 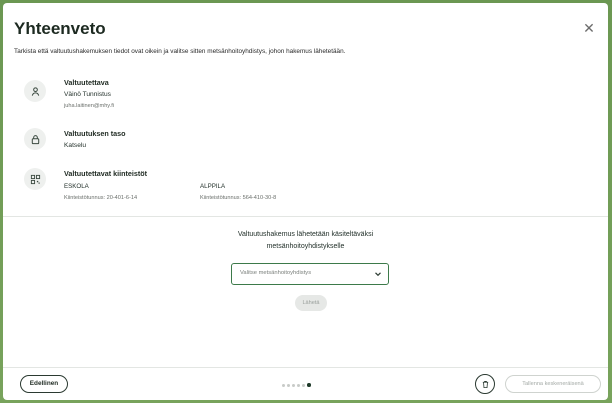 I want to click on send-instructions-line2: metsänhoitoyhdistykselle, so click(x=305, y=246).